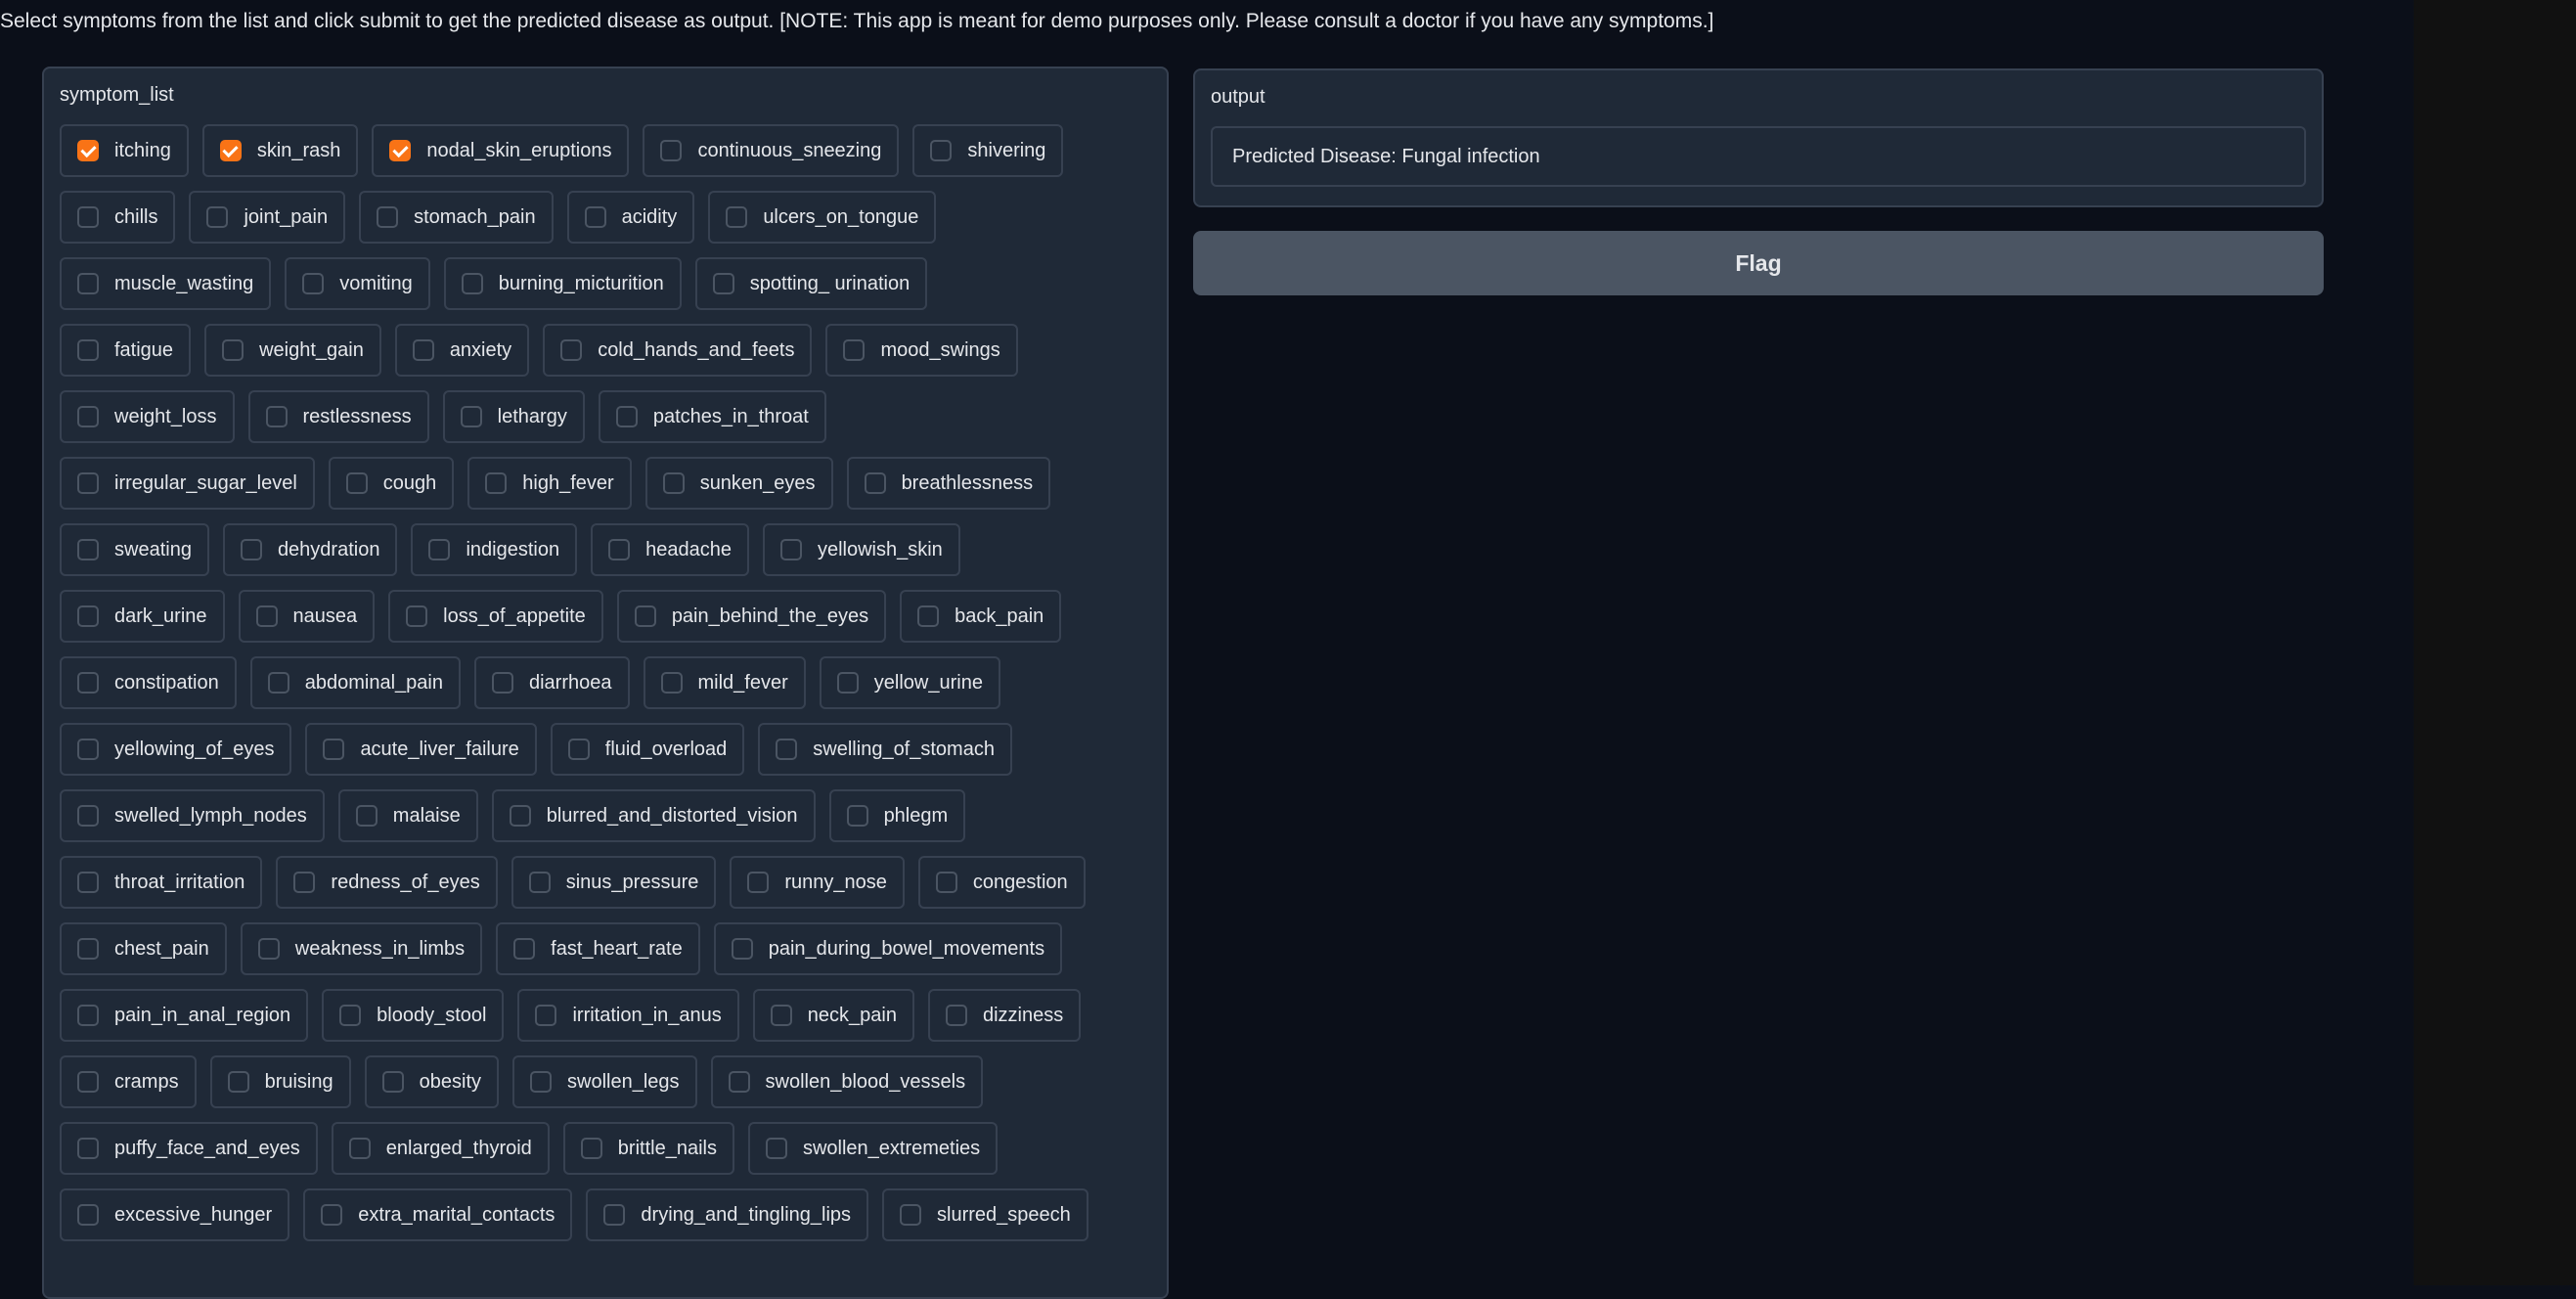 Image resolution: width=2576 pixels, height=1299 pixels. Describe the element at coordinates (128, 1081) in the screenshot. I see `symptom-option: cramps` at that location.